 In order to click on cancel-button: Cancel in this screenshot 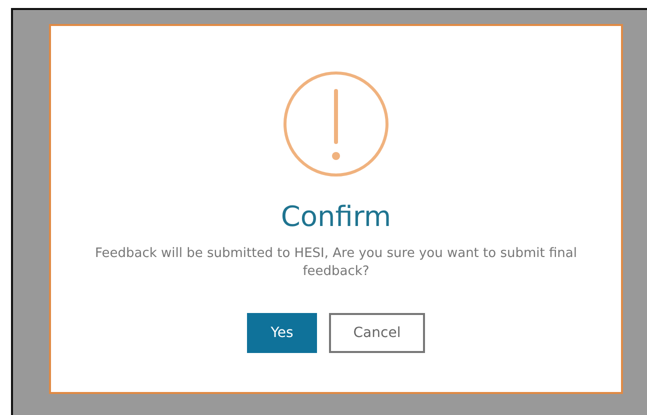, I will do `click(377, 333)`.